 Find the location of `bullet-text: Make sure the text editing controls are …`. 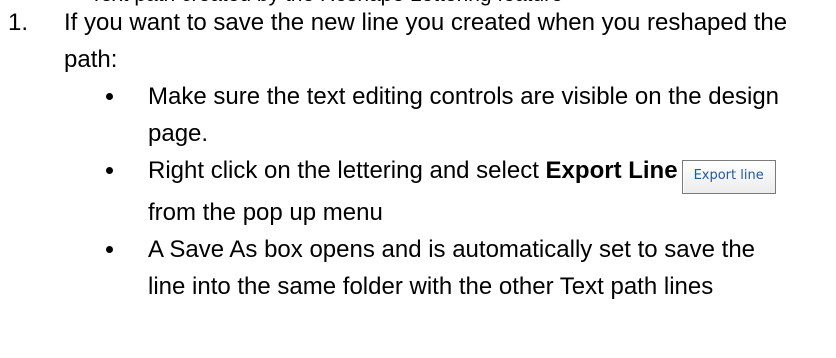

bullet-text: Make sure the text editing controls are … is located at coordinates (464, 115).